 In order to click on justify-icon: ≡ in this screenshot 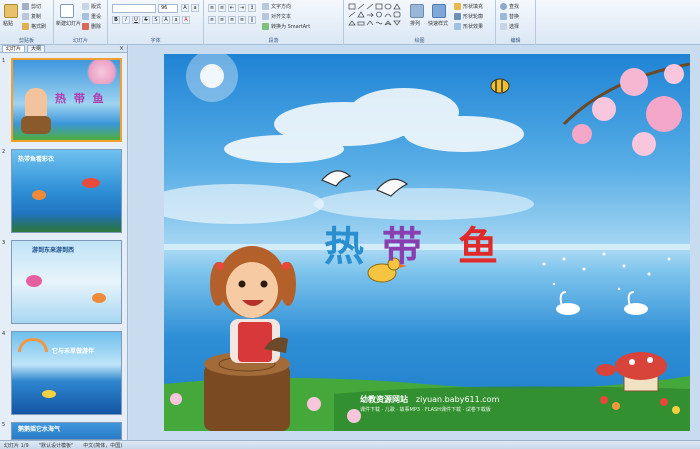, I will do `click(242, 20)`.